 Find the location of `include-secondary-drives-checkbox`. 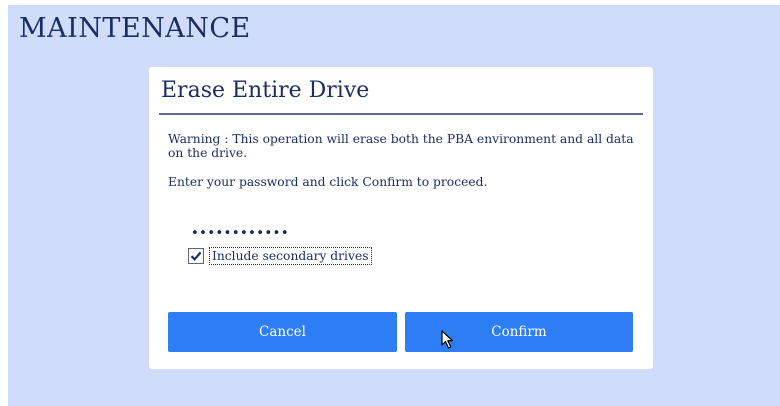

include-secondary-drives-checkbox is located at coordinates (196, 256).